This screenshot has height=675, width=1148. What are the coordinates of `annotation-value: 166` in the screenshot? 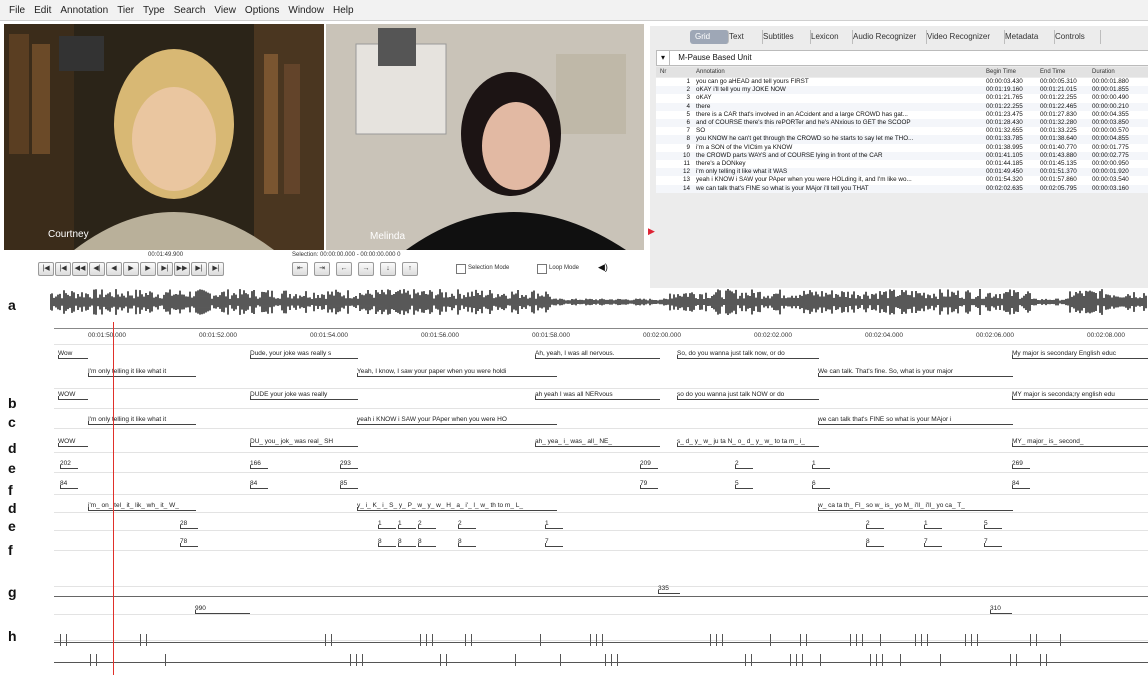 It's located at (259, 464).